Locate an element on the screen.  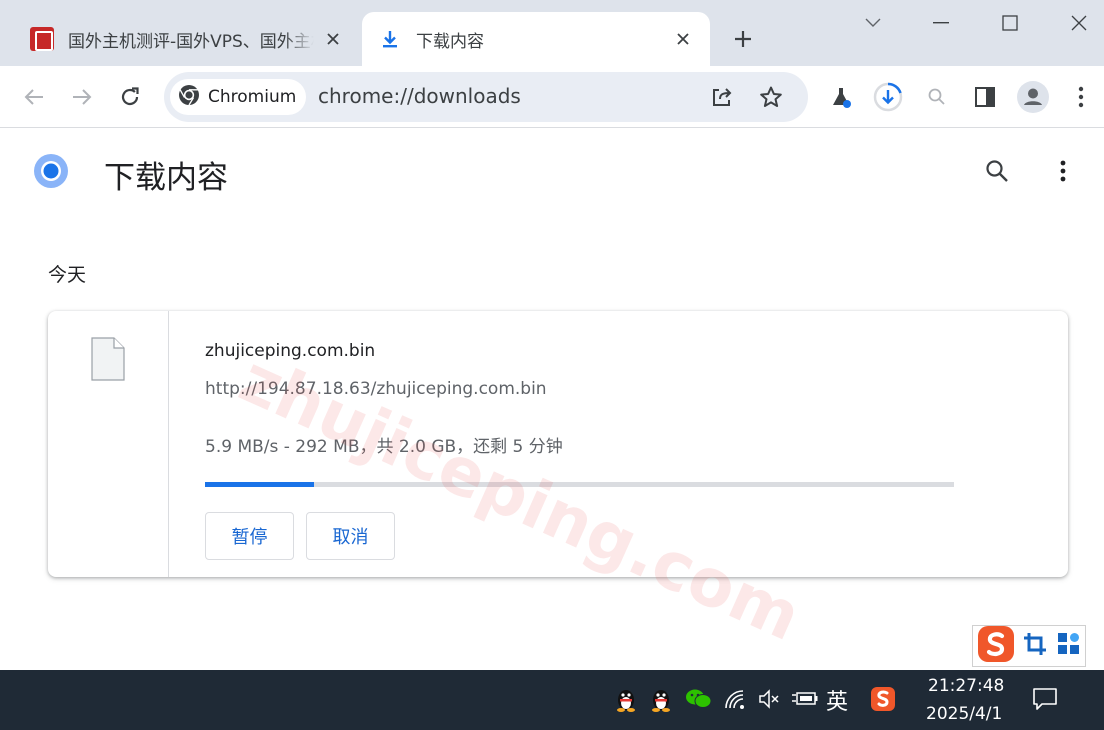
wechat-icon is located at coordinates (699, 699).